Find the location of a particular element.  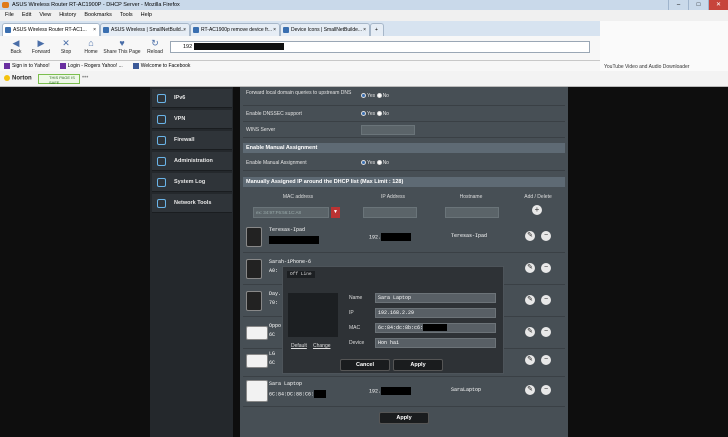

mac-label: MAC is located at coordinates (355, 328).